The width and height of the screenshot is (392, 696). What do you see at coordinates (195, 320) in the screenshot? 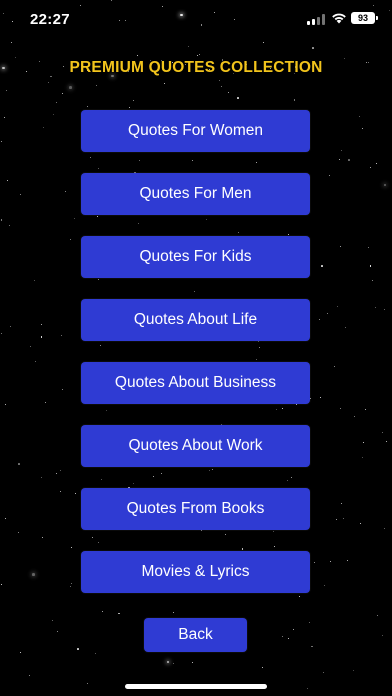
I see `quotes-about-life-button: Quotes About Life` at bounding box center [195, 320].